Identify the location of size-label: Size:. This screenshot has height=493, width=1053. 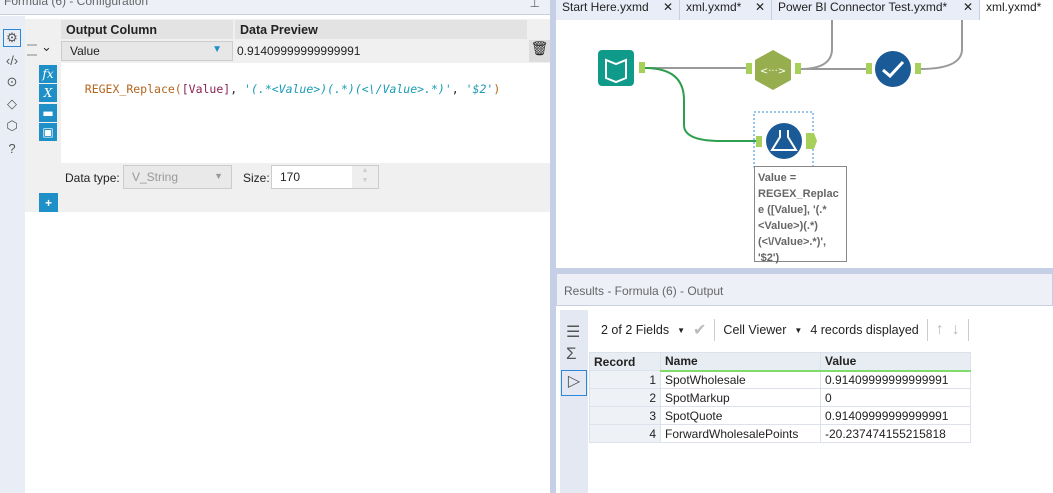
(256, 178).